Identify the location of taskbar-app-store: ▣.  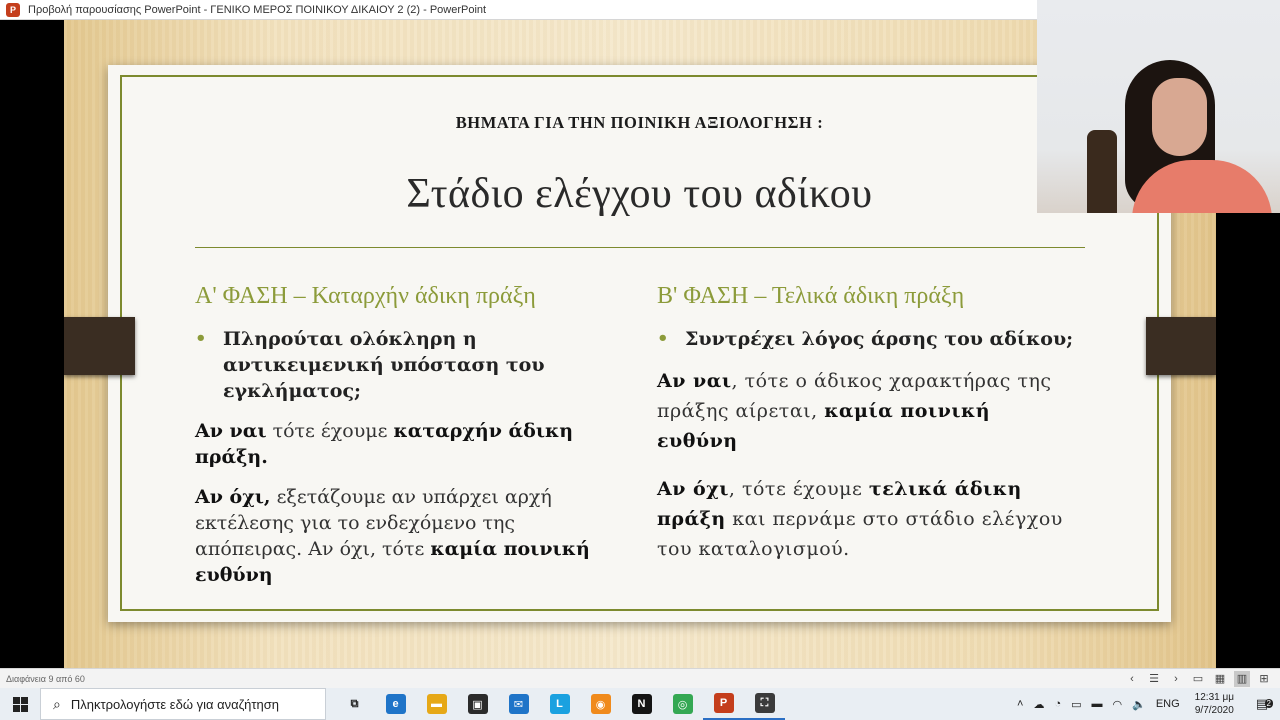
(477, 704).